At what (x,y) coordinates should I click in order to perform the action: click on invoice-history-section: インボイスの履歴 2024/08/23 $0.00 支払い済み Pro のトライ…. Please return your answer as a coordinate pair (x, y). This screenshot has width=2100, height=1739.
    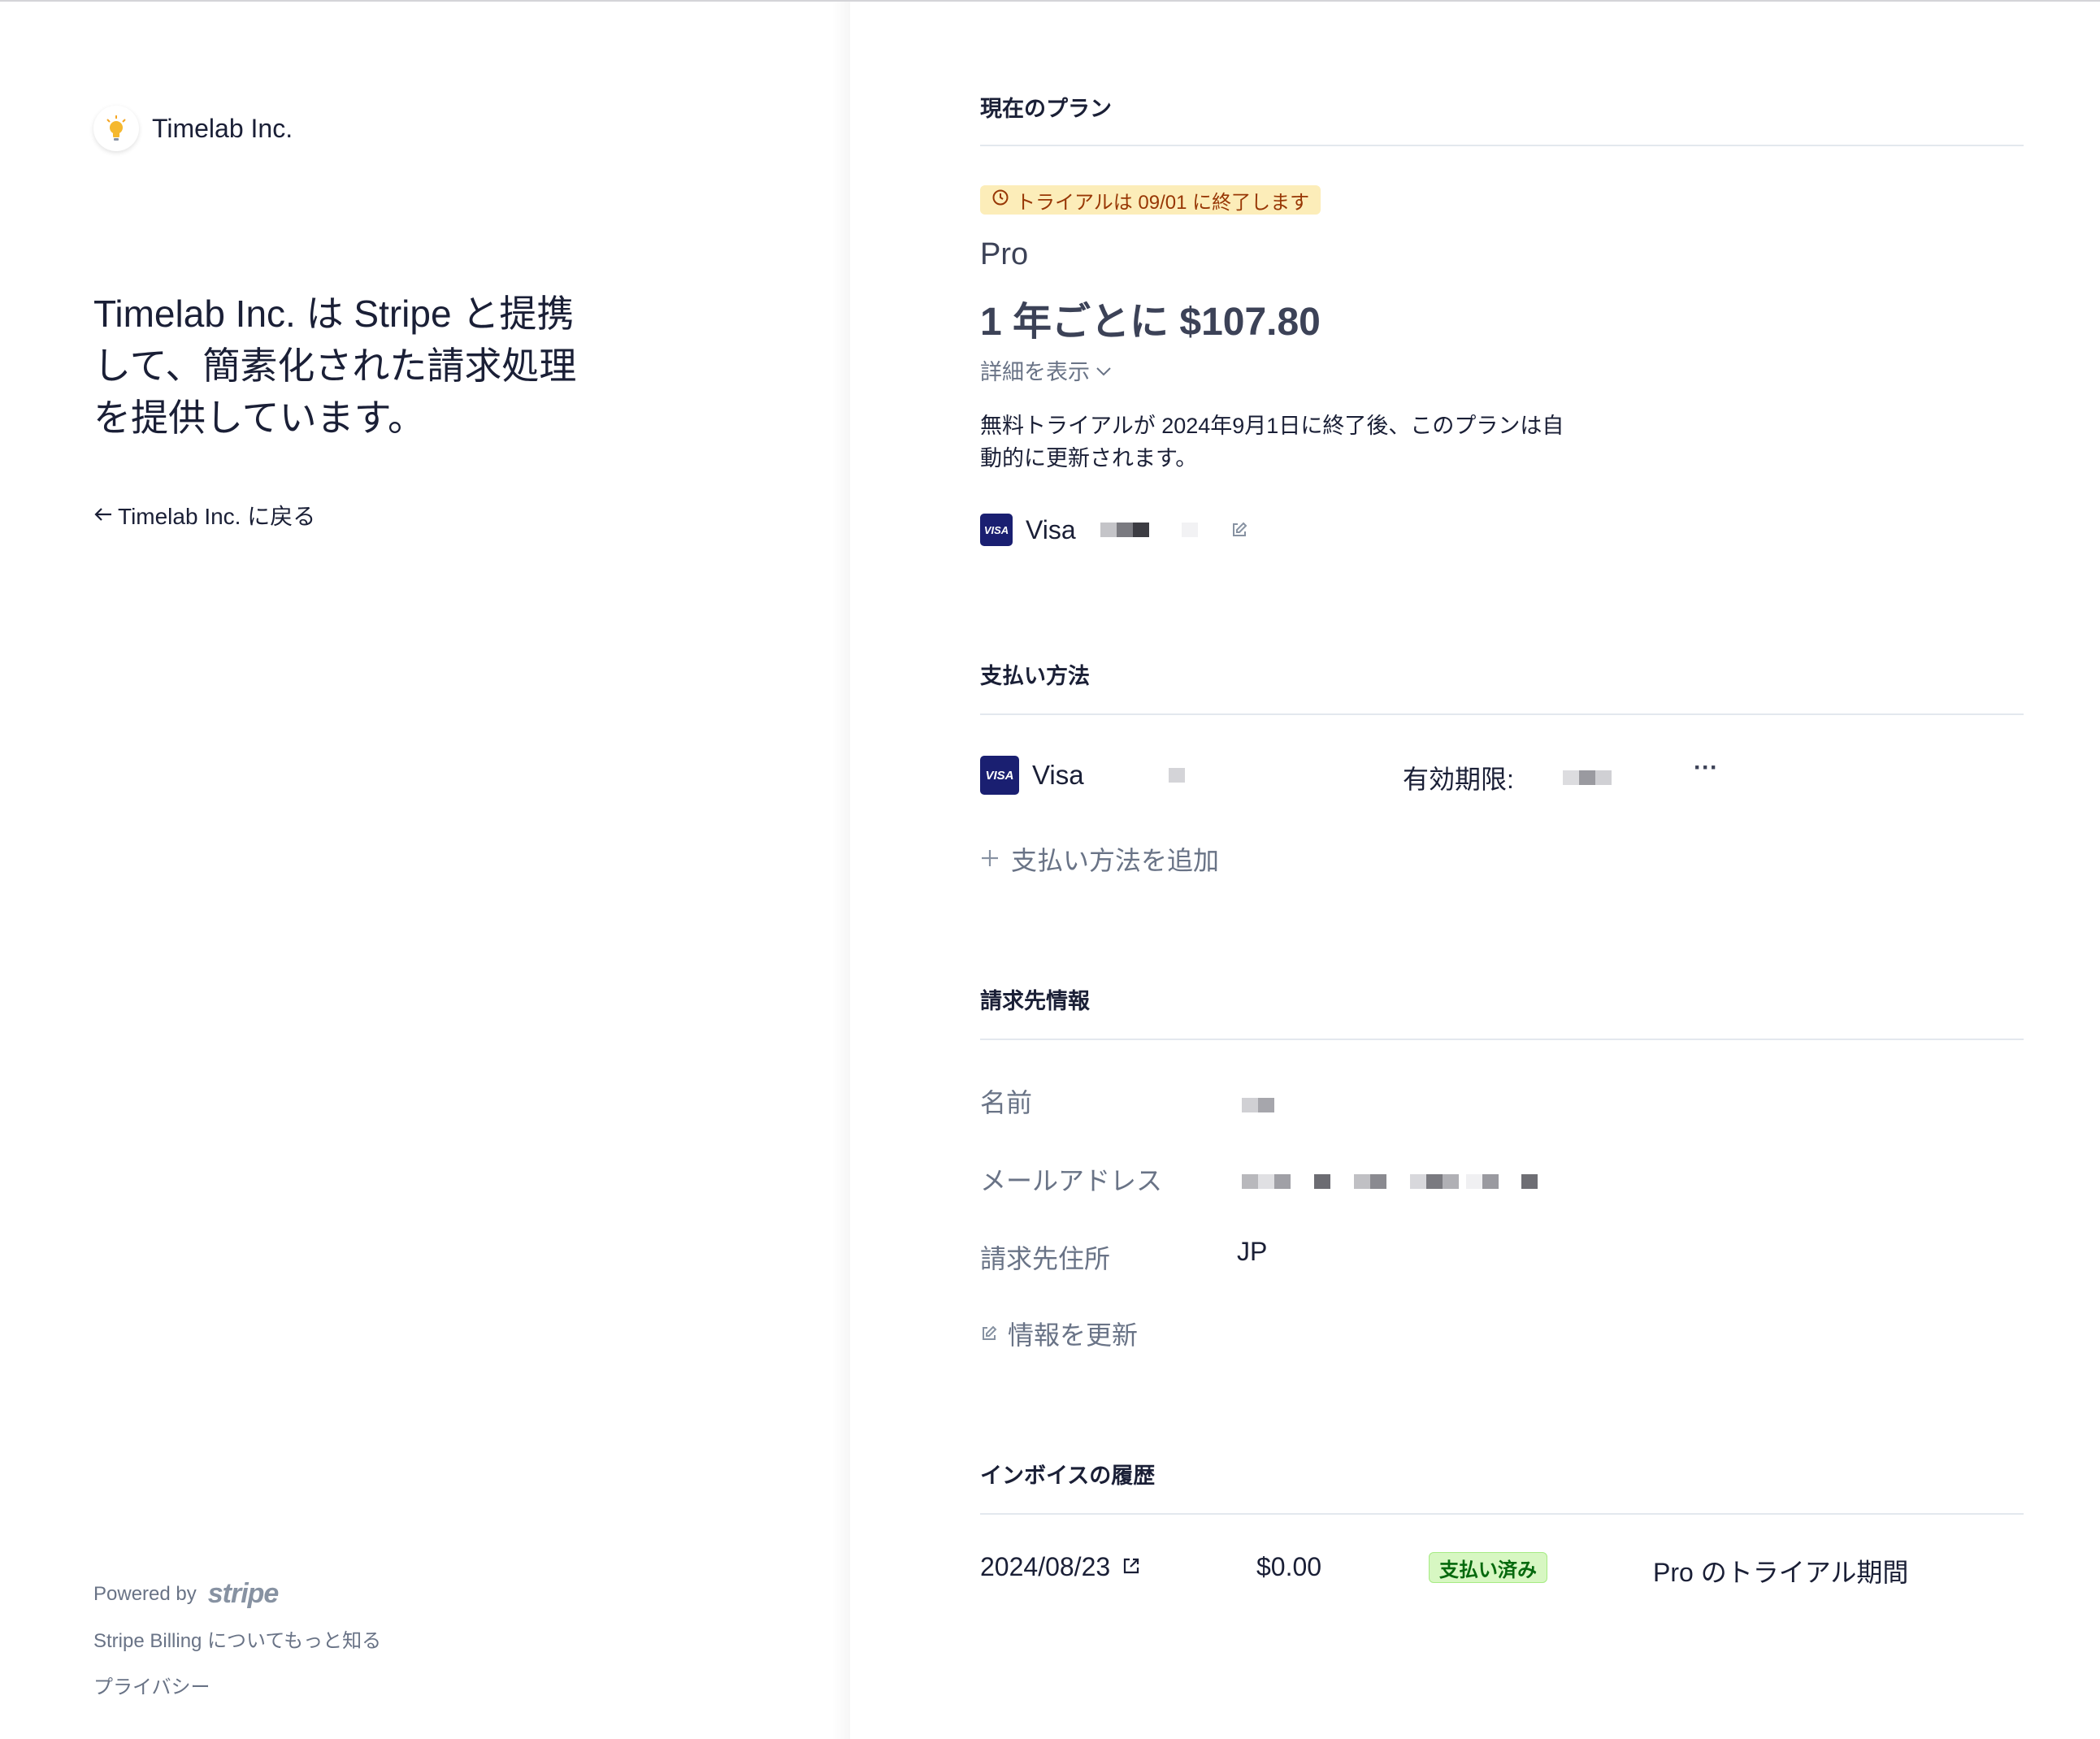
    Looking at the image, I should click on (1502, 1547).